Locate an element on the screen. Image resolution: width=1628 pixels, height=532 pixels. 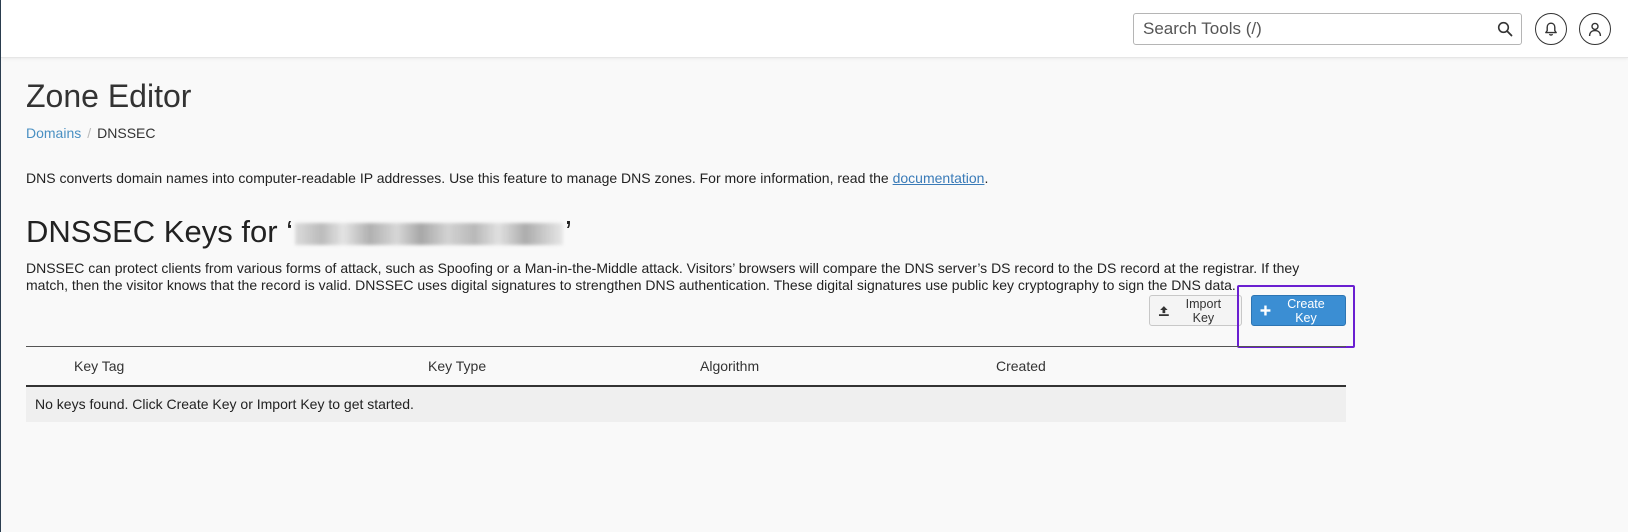
import-key-button: Import Key is located at coordinates (1195, 310).